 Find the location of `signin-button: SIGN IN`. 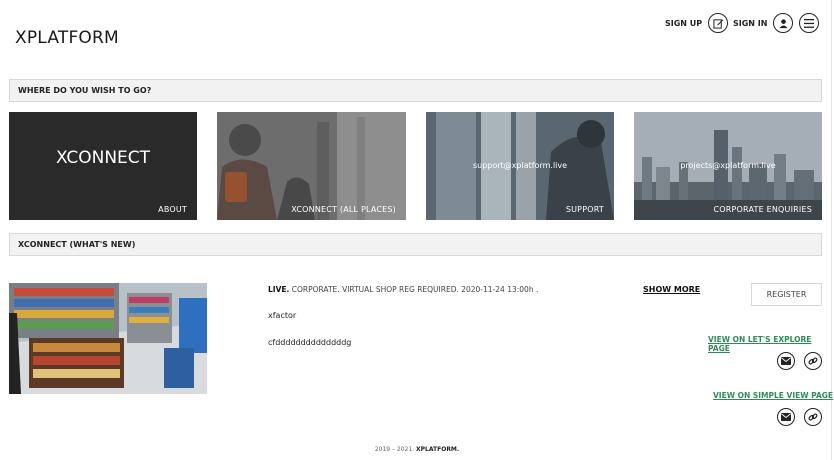

signin-button: SIGN IN is located at coordinates (763, 23).